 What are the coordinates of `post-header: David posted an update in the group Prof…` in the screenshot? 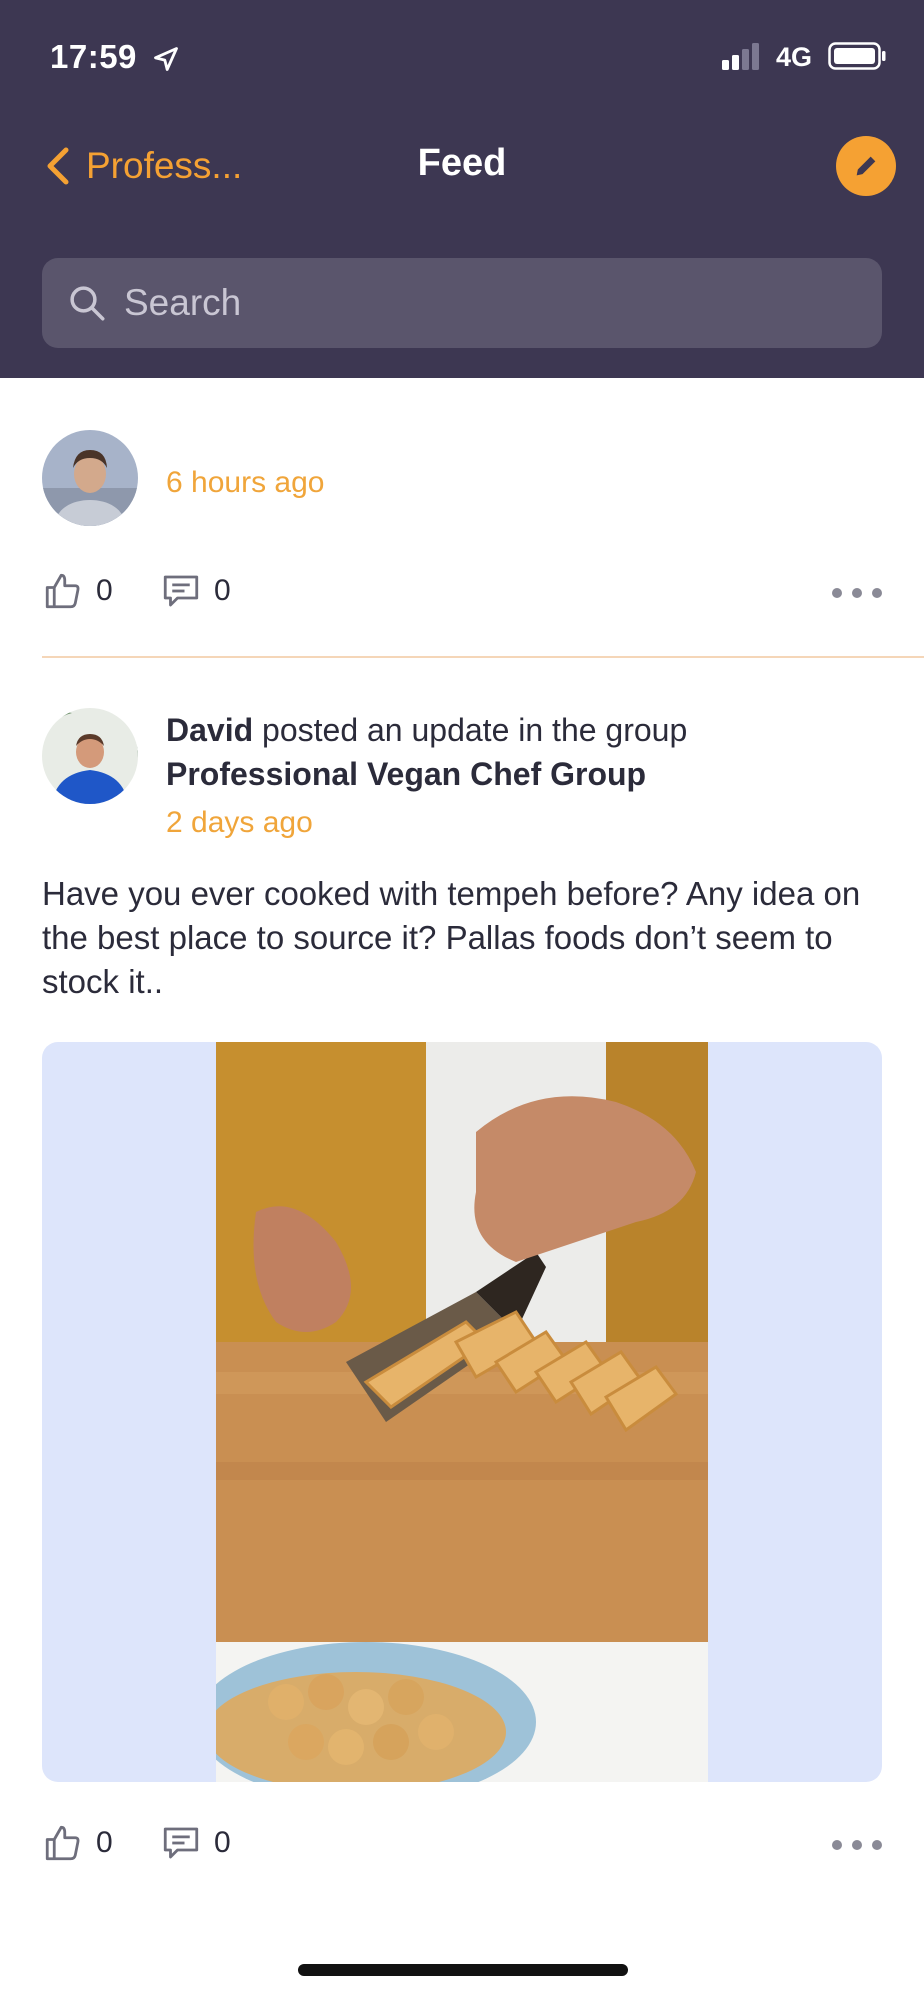 It's located at (526, 752).